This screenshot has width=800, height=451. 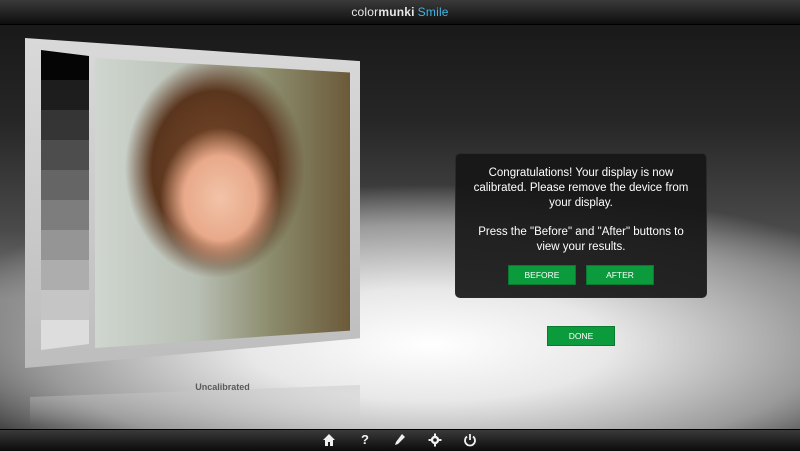 I want to click on brand-part-1: color, so click(x=365, y=12).